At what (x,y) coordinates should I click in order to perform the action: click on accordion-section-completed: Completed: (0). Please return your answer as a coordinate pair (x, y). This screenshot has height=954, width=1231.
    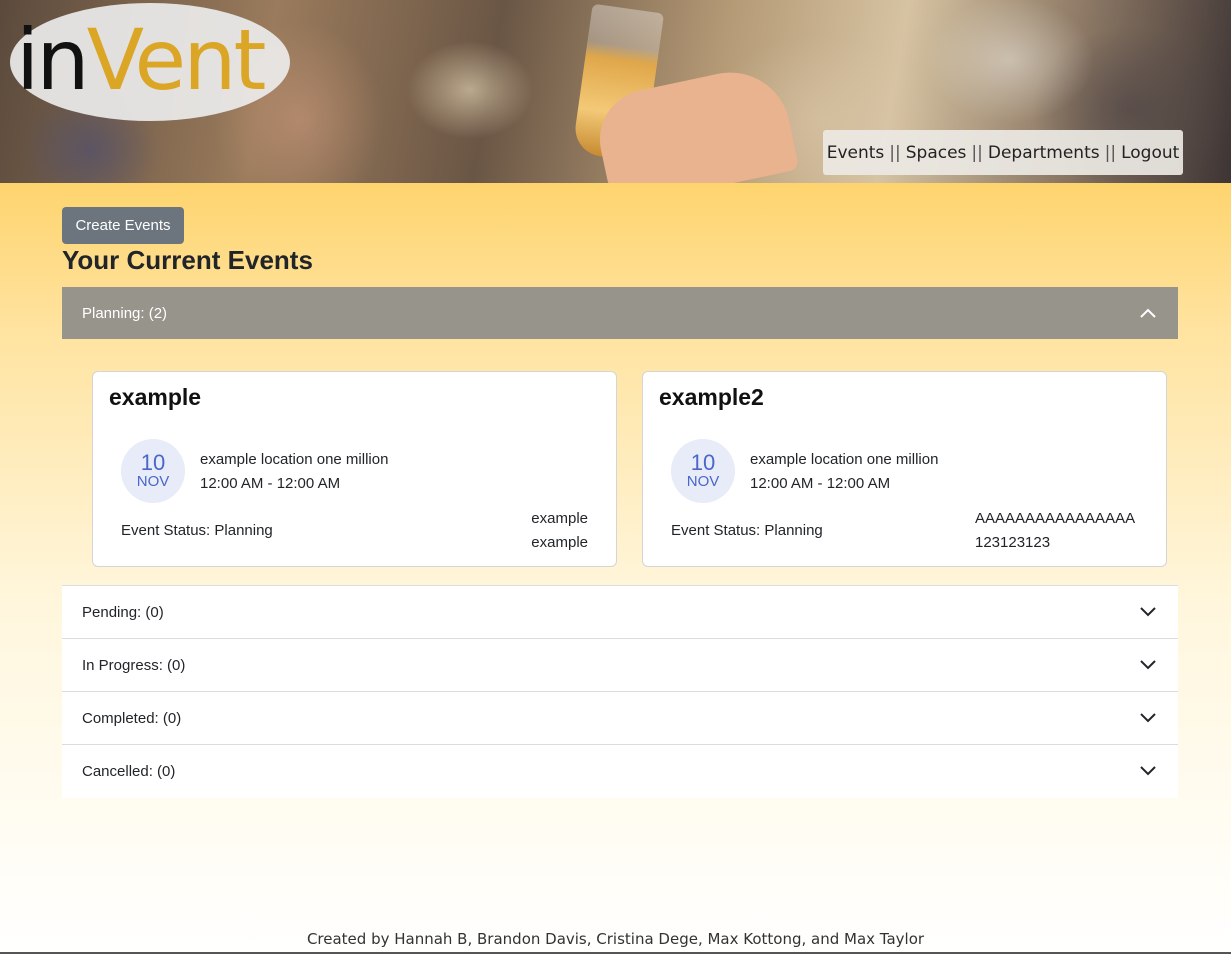
    Looking at the image, I should click on (620, 718).